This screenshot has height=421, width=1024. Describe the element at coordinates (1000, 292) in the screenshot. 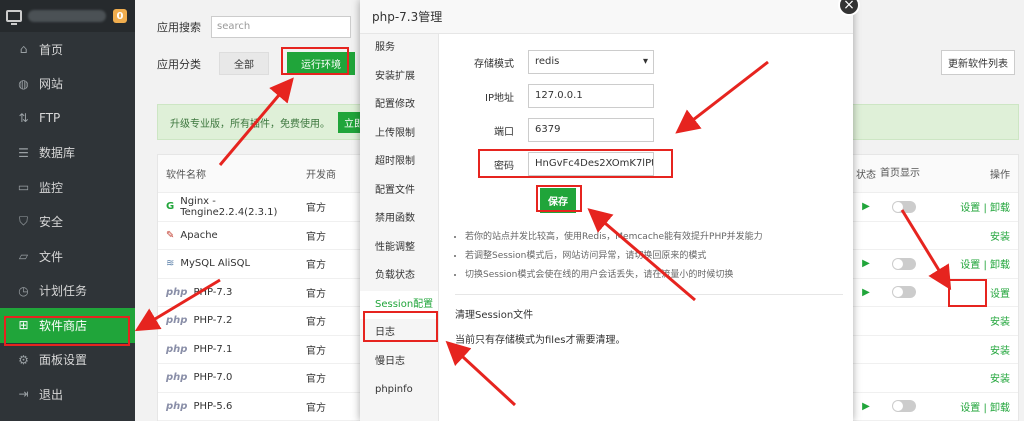

I see `row-action-link: 设置` at that location.